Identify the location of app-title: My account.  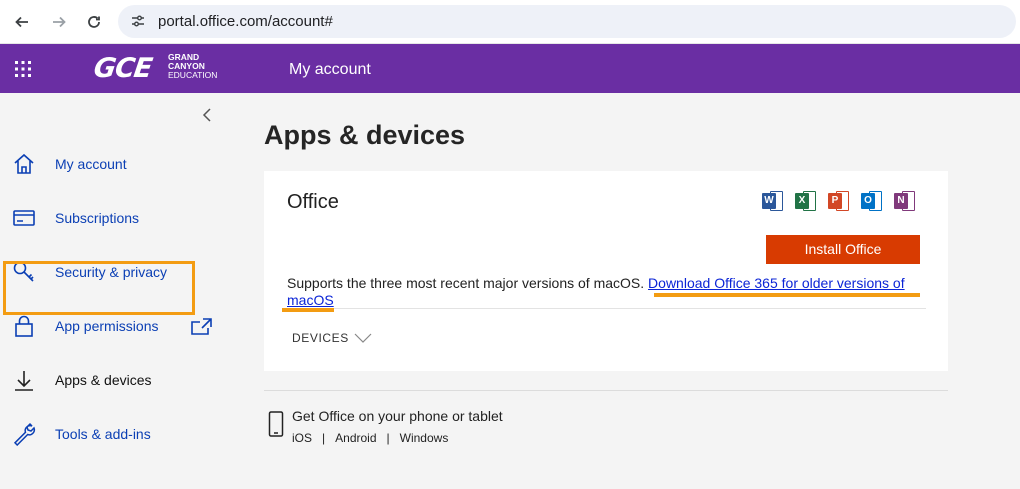
(330, 70).